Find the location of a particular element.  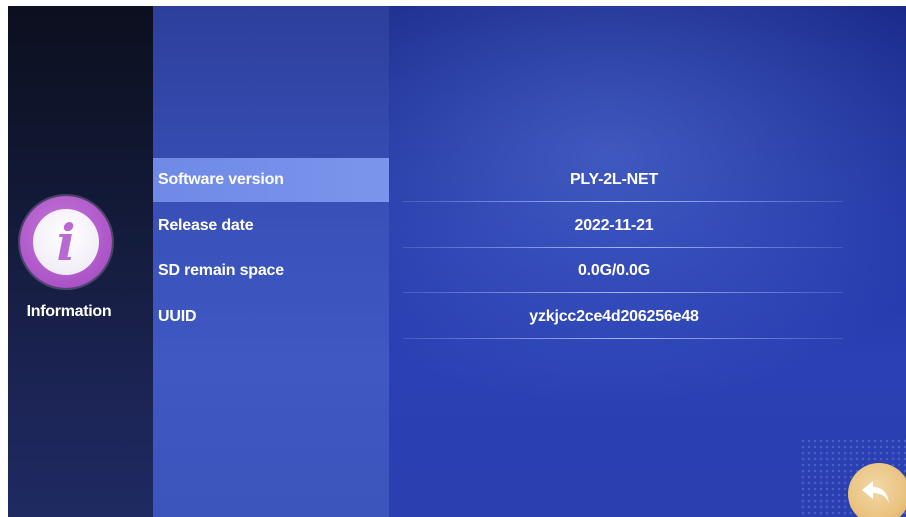

info-row-uuid: UUID yzkjcc2ce4d206256e48 is located at coordinates (529, 317).